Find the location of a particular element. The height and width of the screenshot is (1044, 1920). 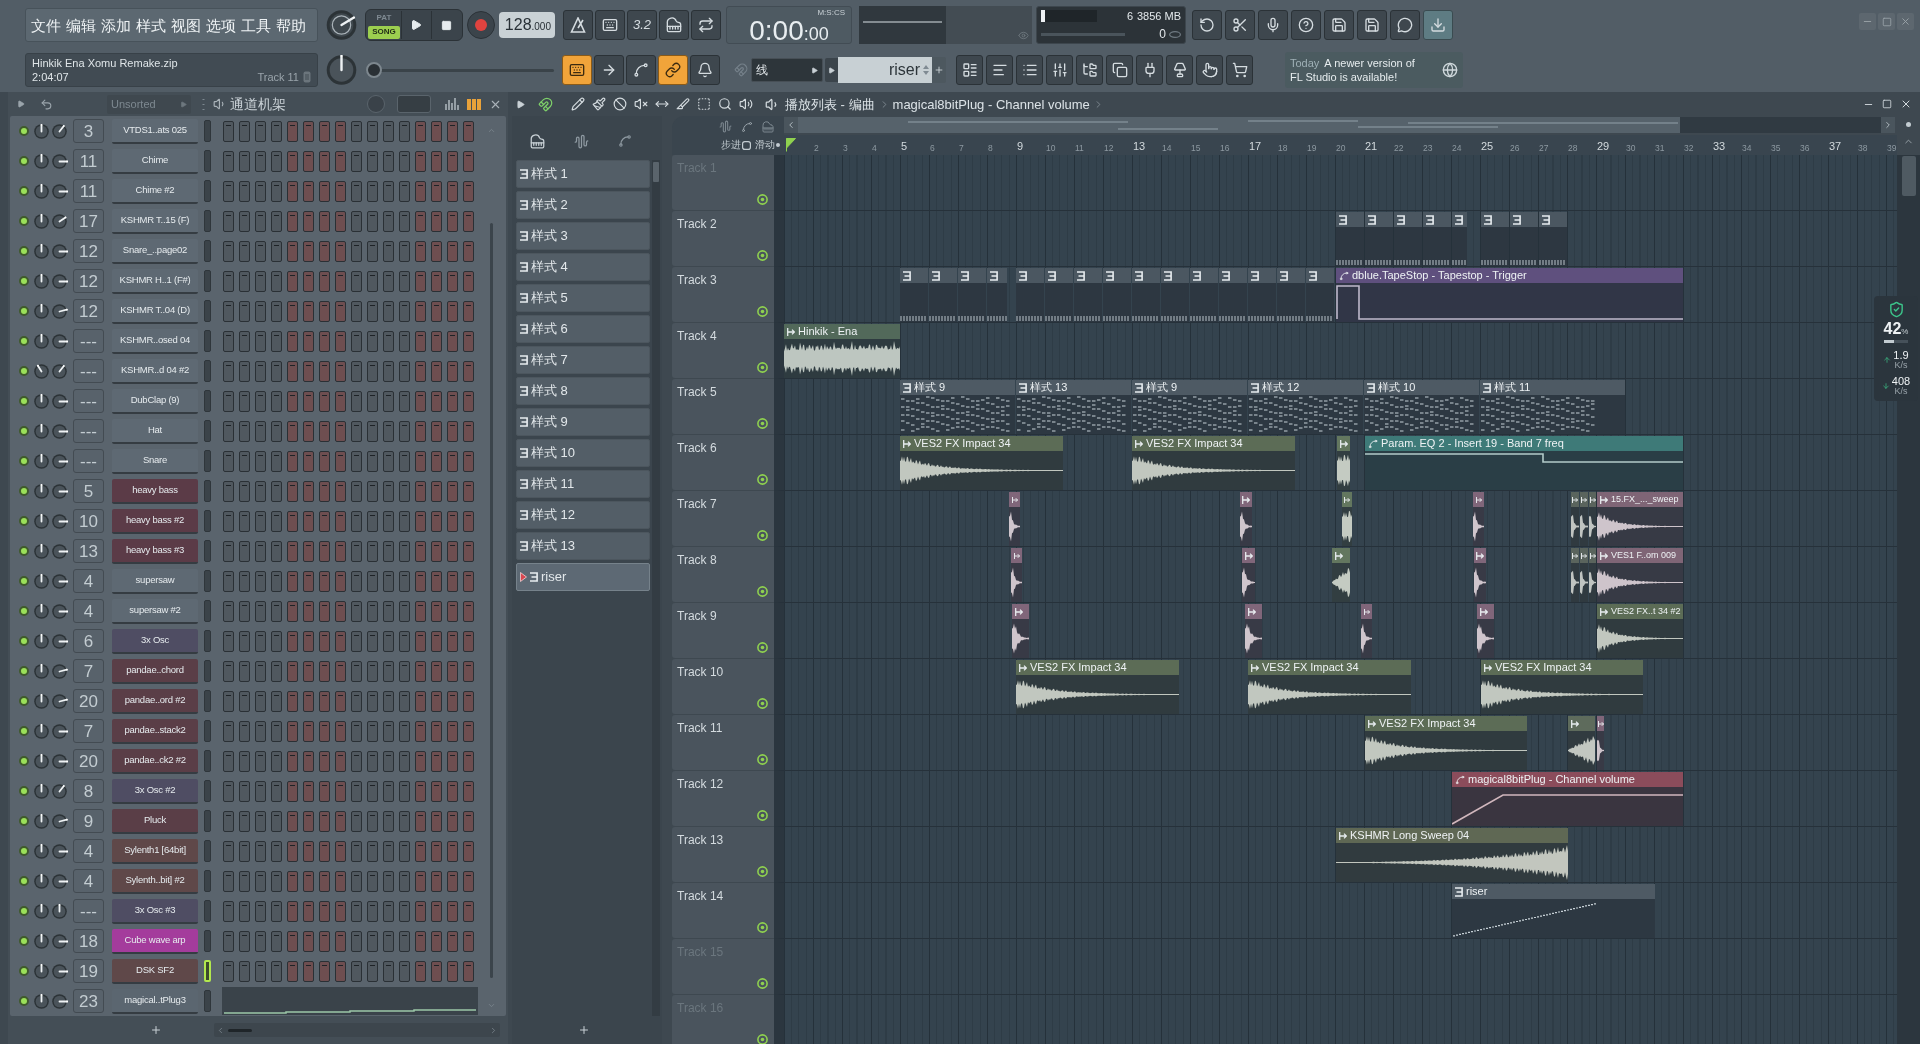

menu-item: 视图 is located at coordinates (186, 25).